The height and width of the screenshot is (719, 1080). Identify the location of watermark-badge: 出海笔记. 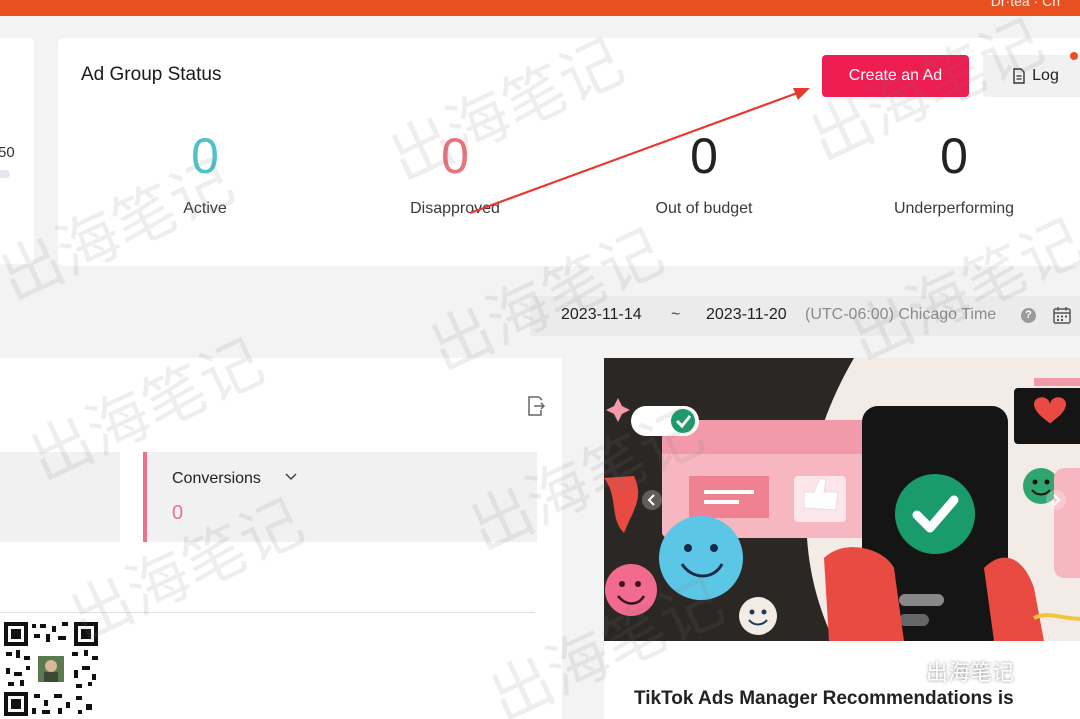
(947, 671).